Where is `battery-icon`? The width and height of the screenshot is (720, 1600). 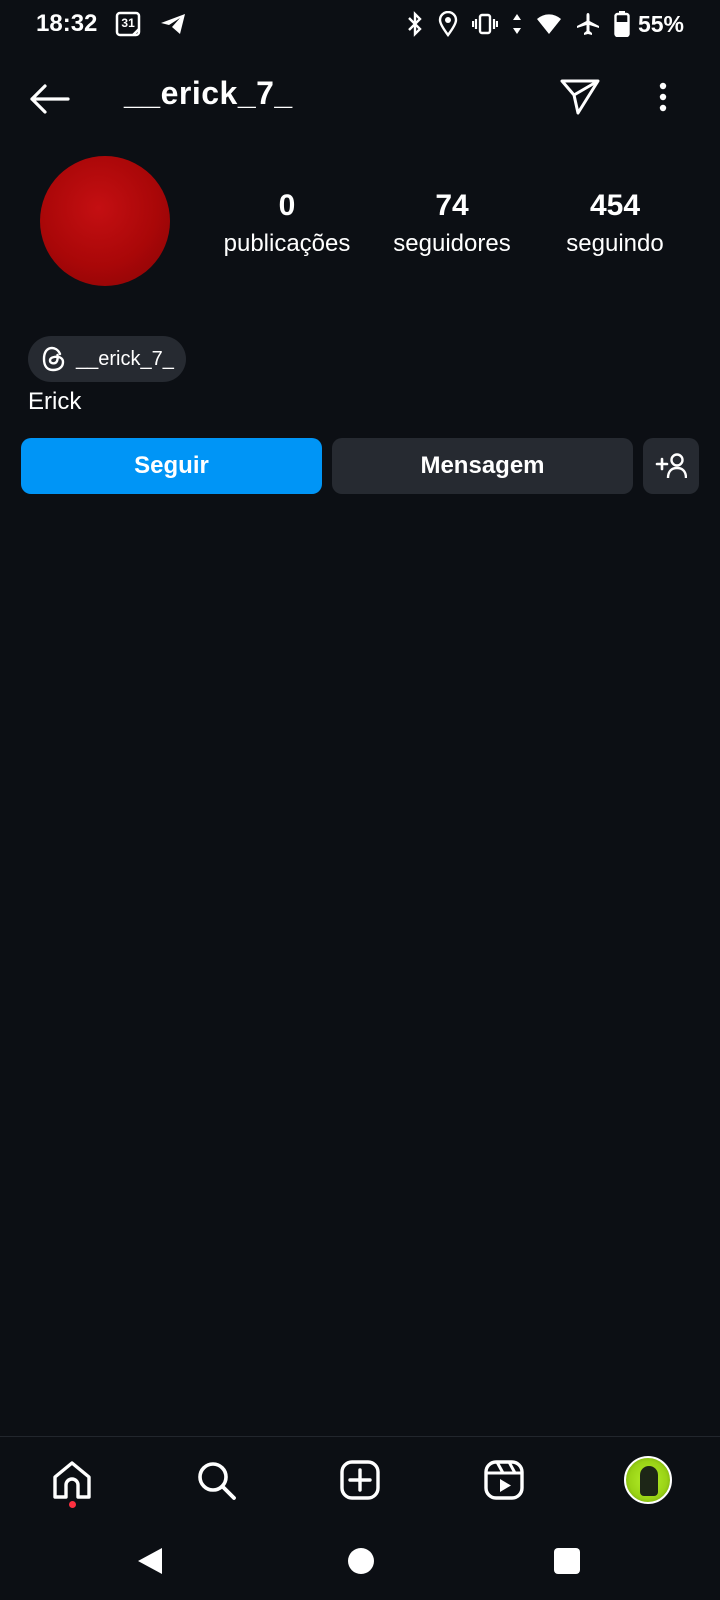
battery-icon is located at coordinates (622, 24).